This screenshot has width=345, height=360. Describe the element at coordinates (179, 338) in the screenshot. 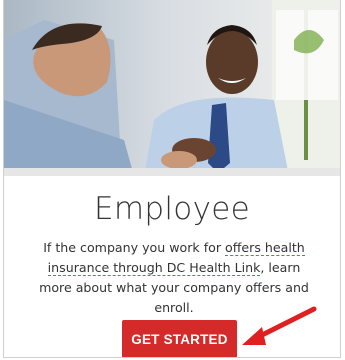

I see `get-started-button: GET STARTED` at that location.